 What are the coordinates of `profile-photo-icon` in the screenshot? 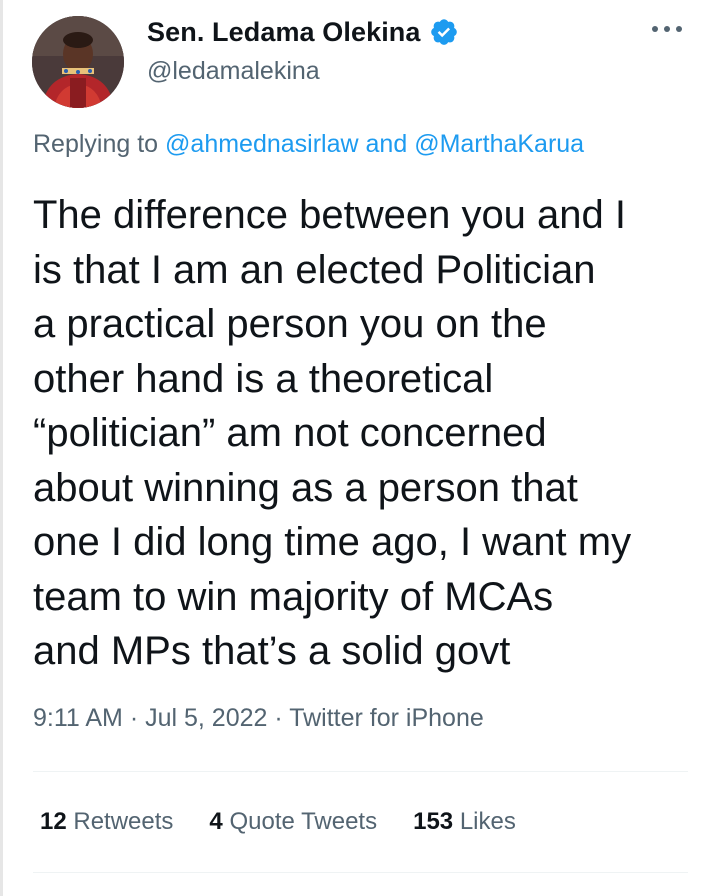 It's located at (78, 62).